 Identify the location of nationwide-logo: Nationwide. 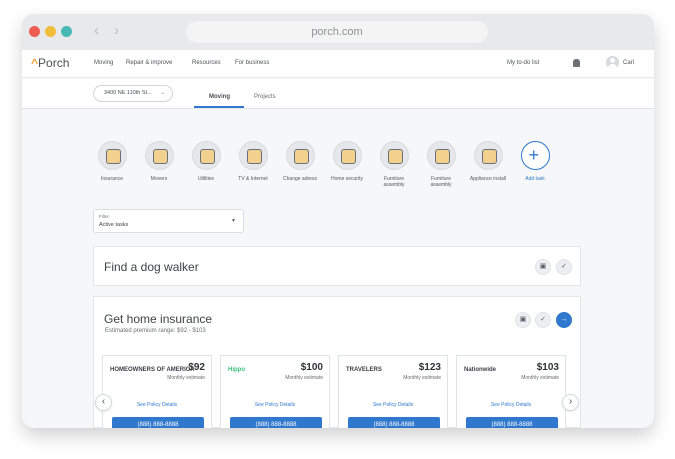
(480, 370).